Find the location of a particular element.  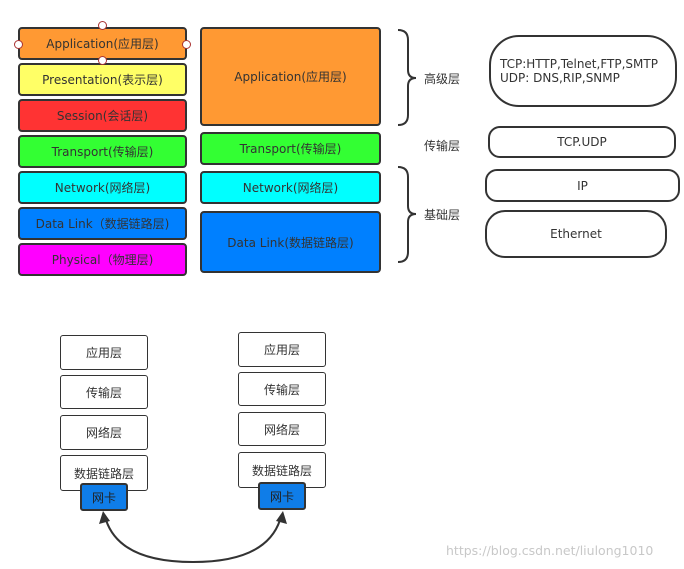

watermark: https://blog.csdn.net/liulong1010 is located at coordinates (550, 550).